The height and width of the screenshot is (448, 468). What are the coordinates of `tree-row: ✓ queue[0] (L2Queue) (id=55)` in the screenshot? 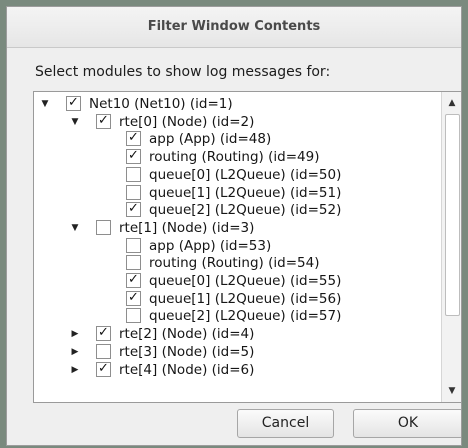 It's located at (237, 281).